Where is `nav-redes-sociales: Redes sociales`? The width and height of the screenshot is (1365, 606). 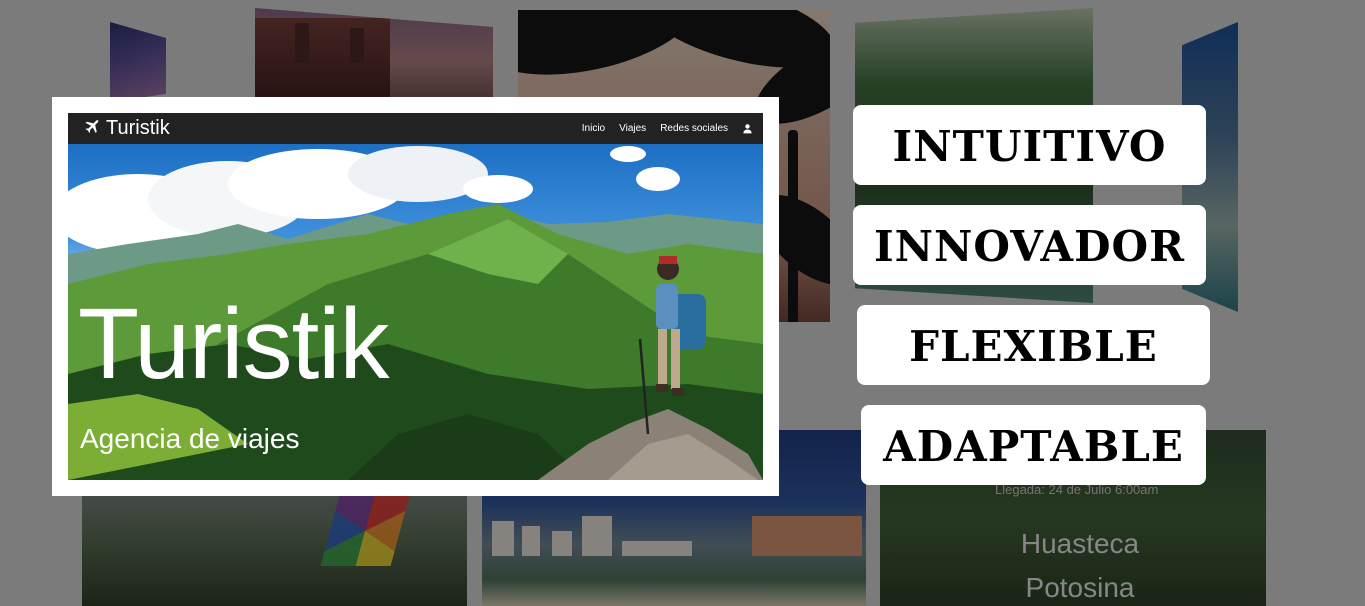
nav-redes-sociales: Redes sociales is located at coordinates (694, 128).